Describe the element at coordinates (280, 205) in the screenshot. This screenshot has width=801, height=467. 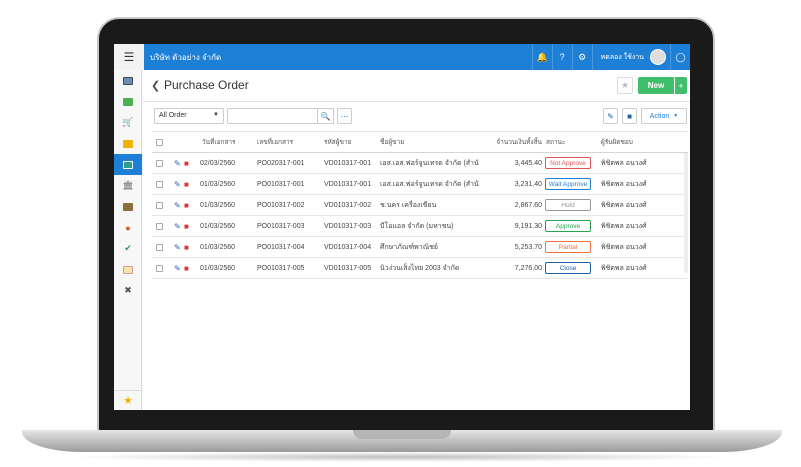
I see `cell-doc-no: PO010317-002` at that location.